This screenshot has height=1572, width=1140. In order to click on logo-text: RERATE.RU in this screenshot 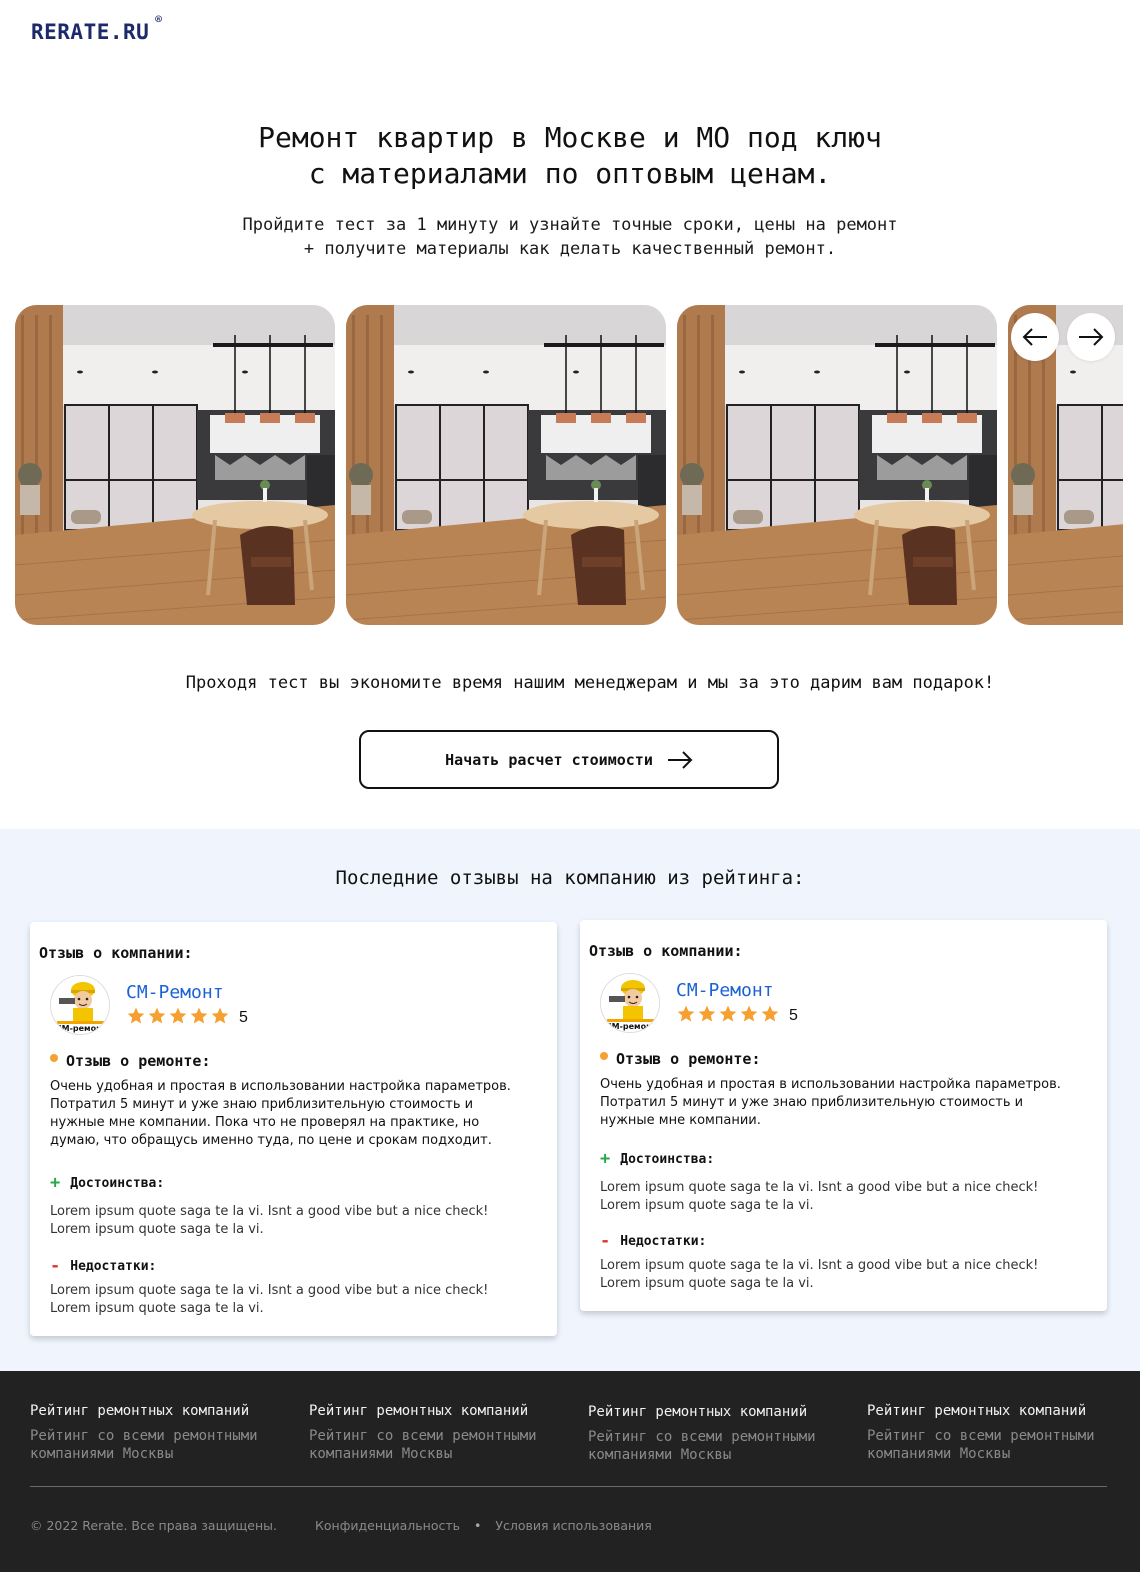, I will do `click(90, 32)`.